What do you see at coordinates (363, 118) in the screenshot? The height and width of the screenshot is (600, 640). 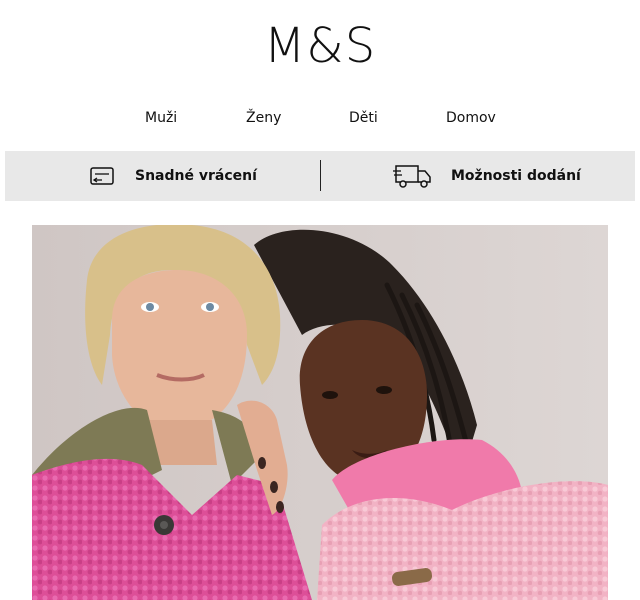 I see `nav-item-deti: Děti` at bounding box center [363, 118].